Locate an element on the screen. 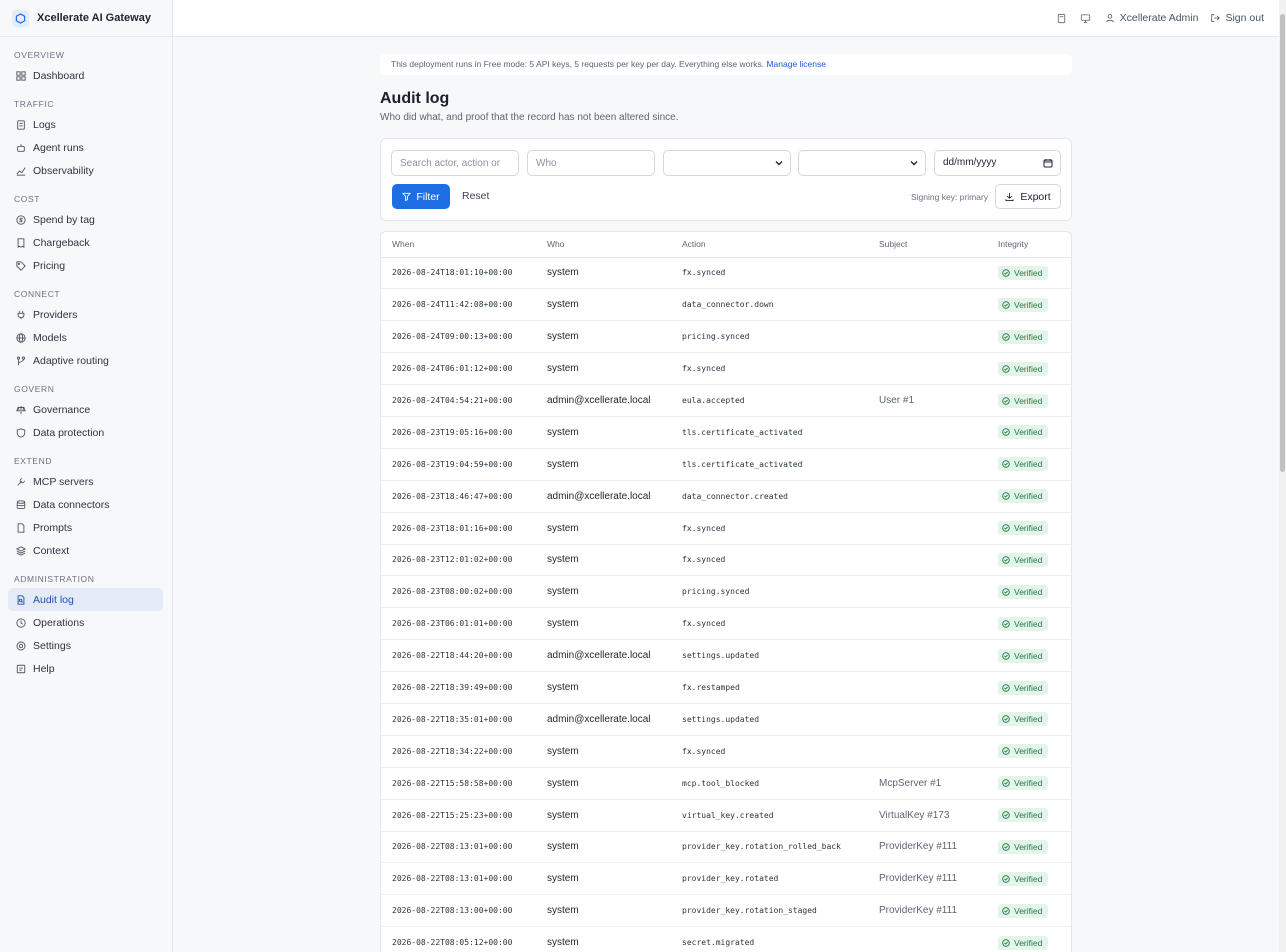  user-menu: Xcellerate Admin is located at coordinates (1152, 18).